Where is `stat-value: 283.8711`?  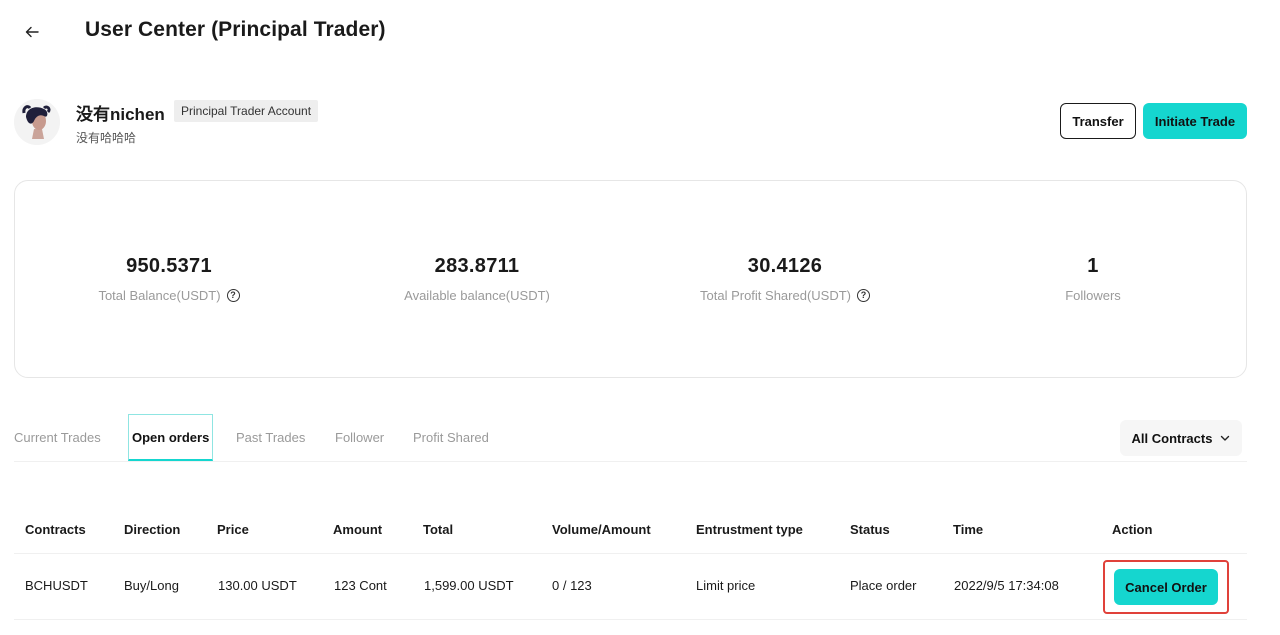
stat-value: 283.8711 is located at coordinates (477, 266).